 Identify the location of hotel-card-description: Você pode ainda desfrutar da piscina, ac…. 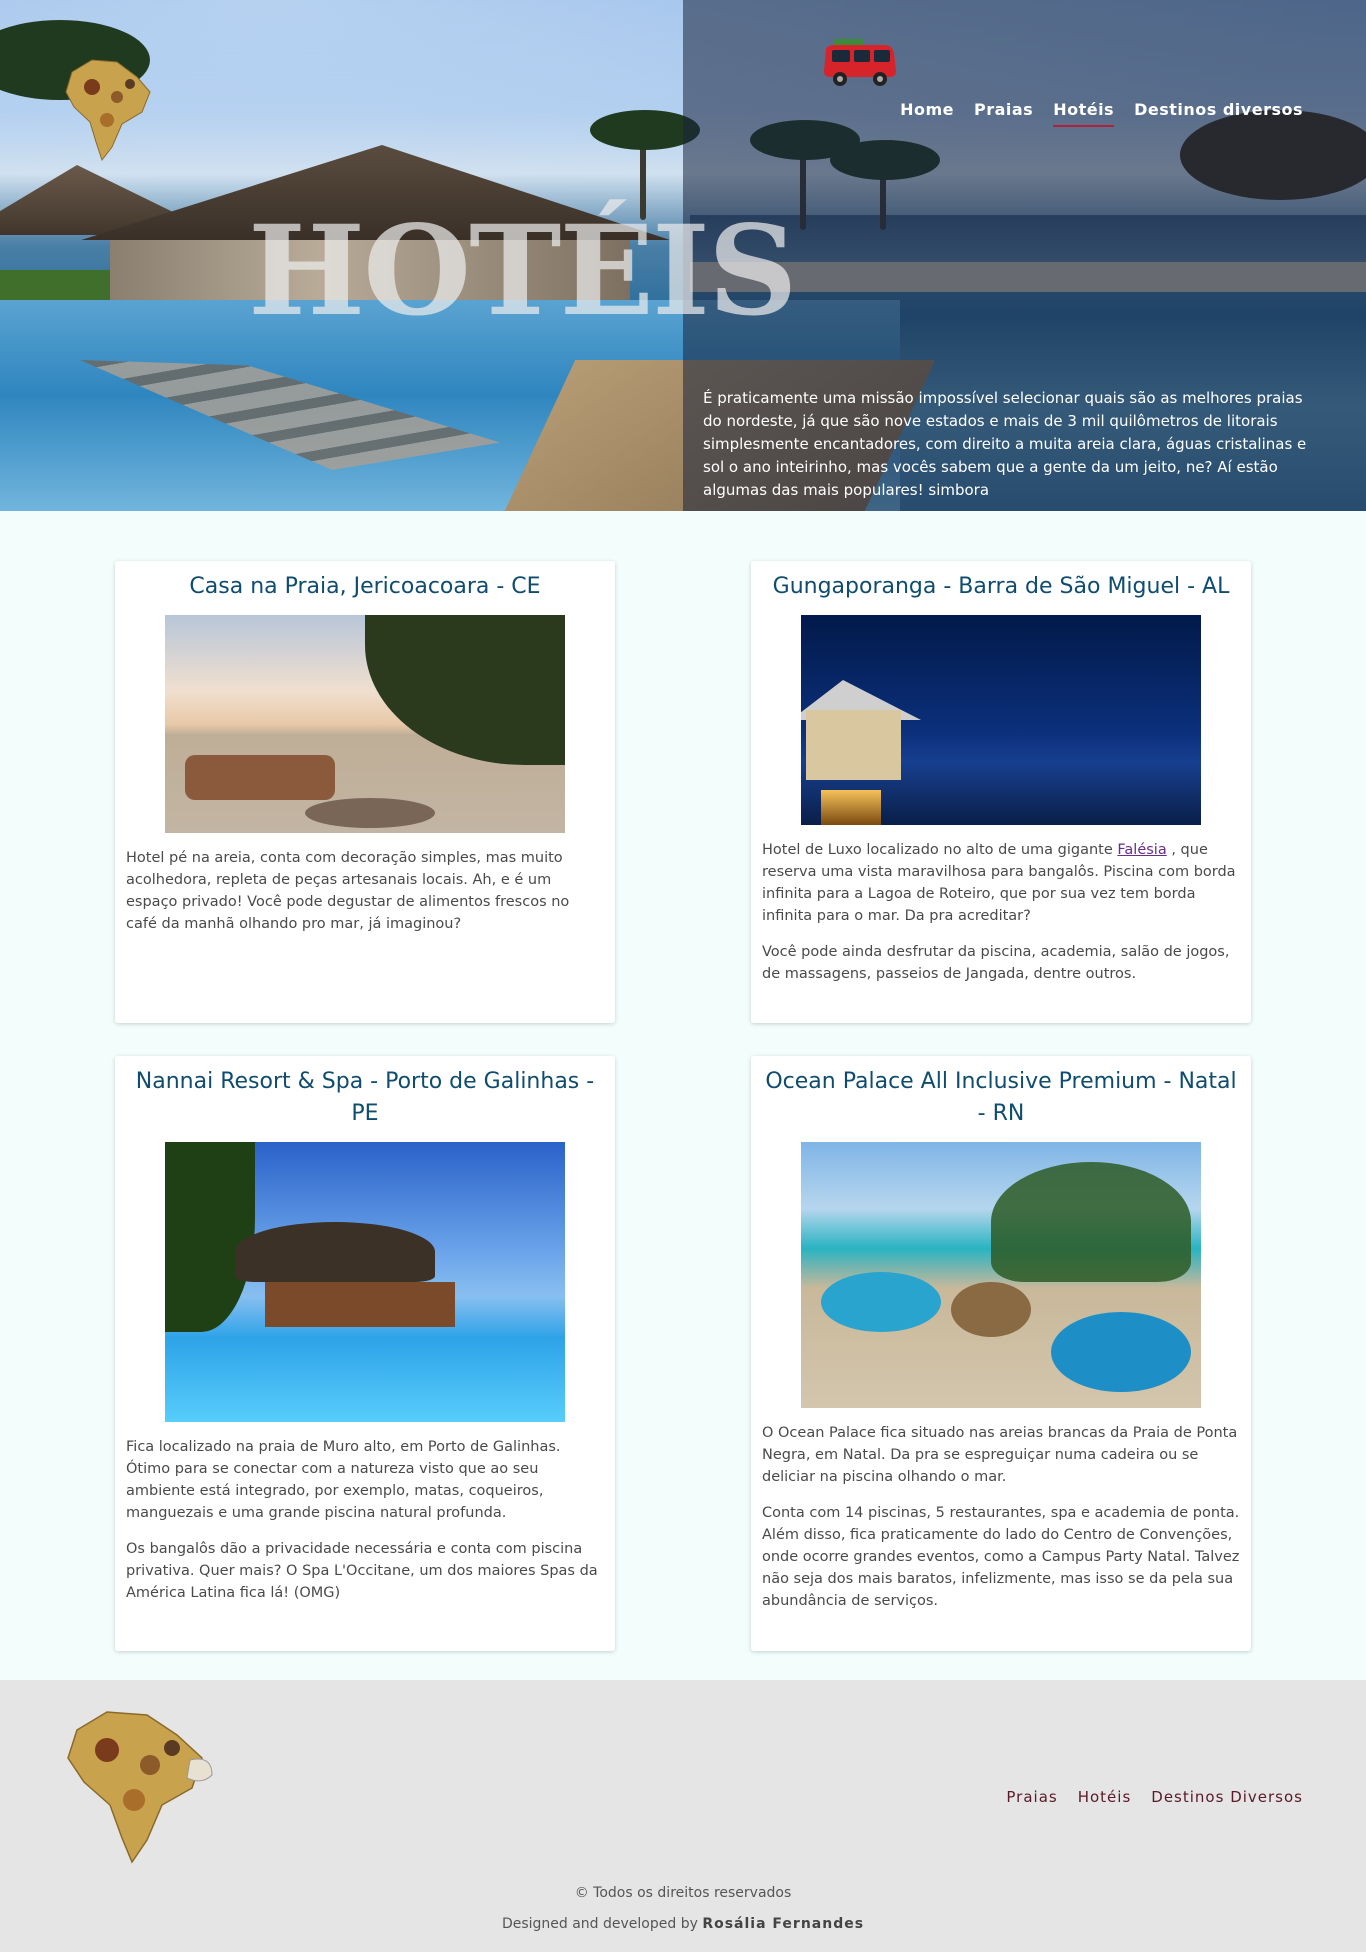
(996, 963).